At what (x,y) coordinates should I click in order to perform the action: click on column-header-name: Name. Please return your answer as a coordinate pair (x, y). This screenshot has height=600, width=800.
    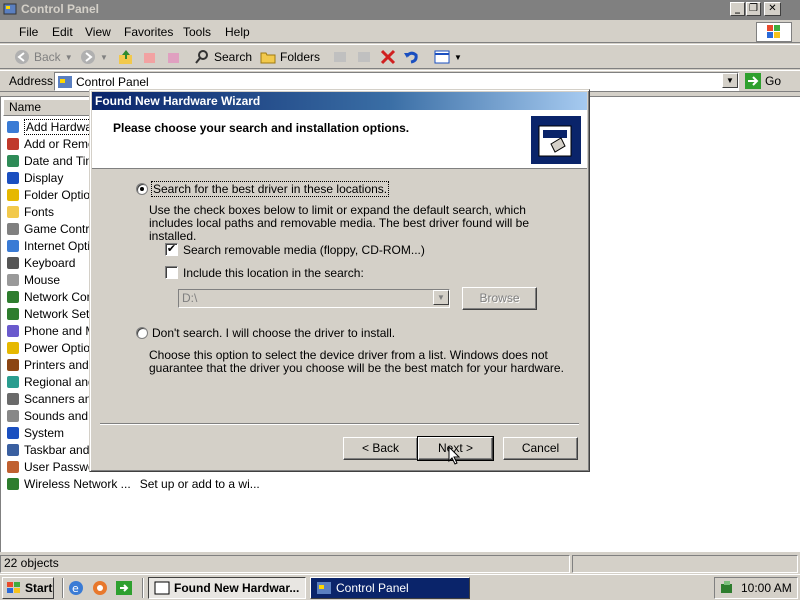
    Looking at the image, I should click on (53, 107).